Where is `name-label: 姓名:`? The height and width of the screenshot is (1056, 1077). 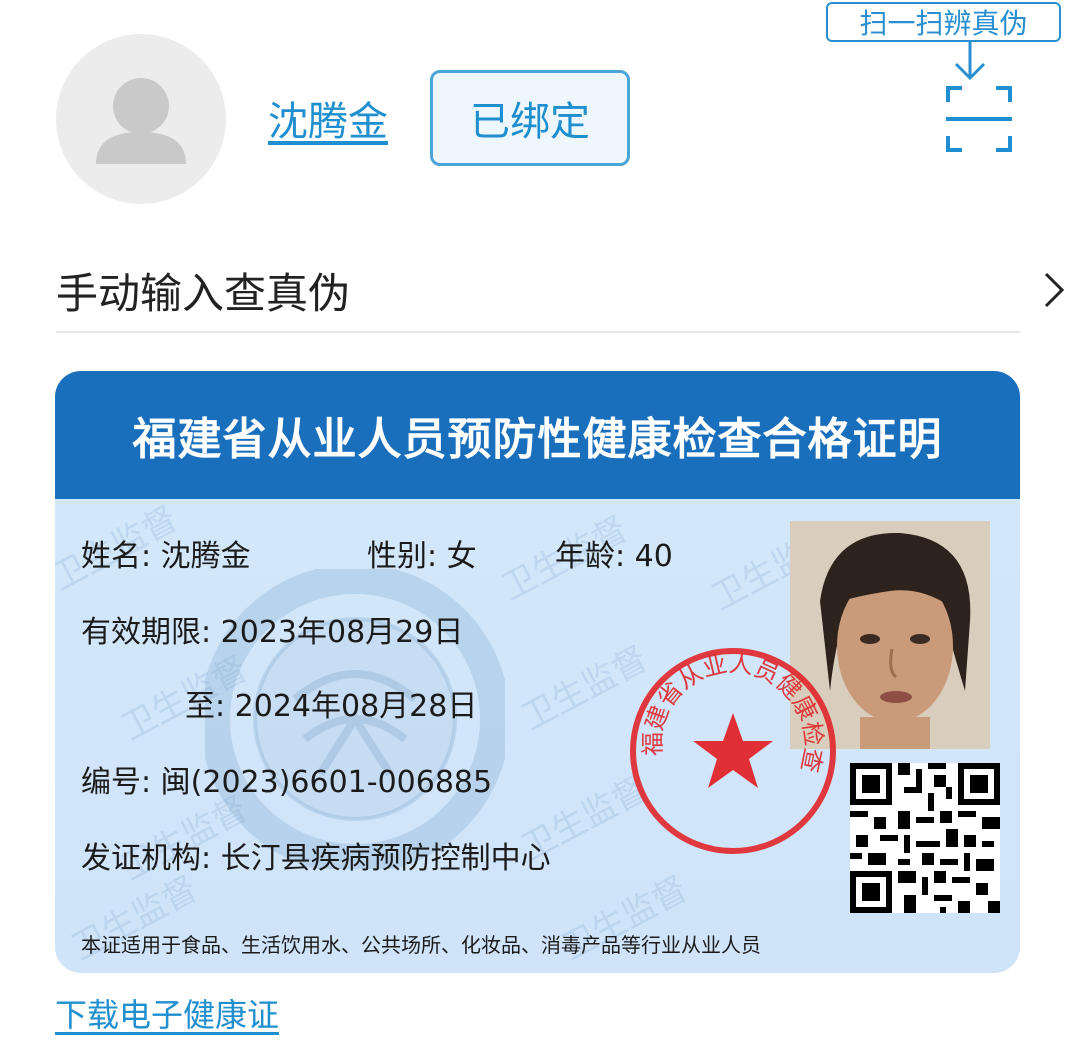 name-label: 姓名: is located at coordinates (116, 556).